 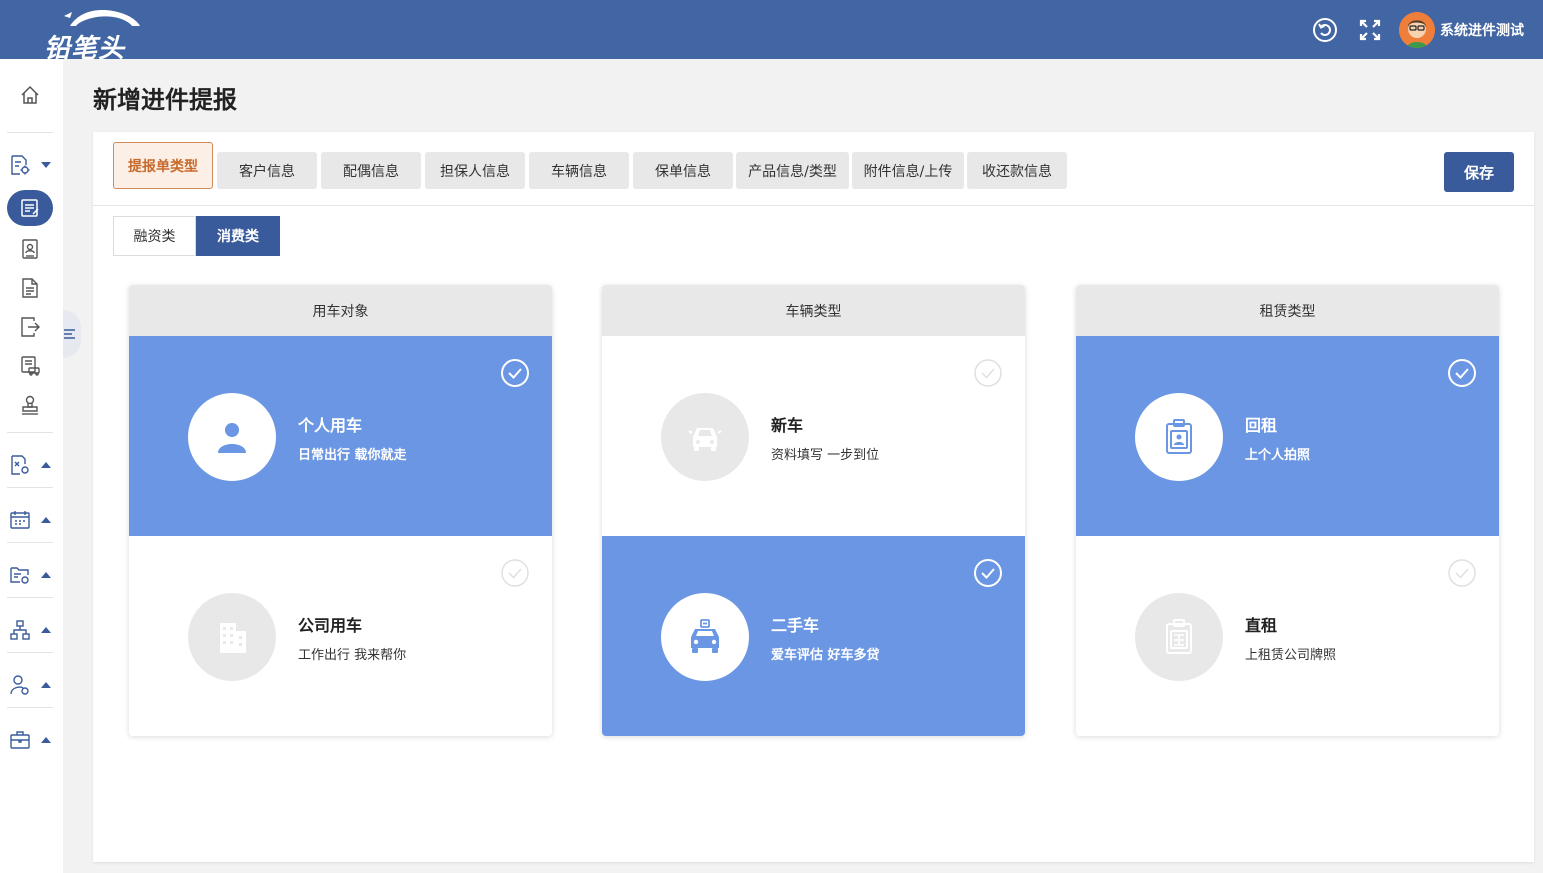 I want to click on option-direct-lease: 直租 上租赁公司牌照, so click(x=1287, y=636).